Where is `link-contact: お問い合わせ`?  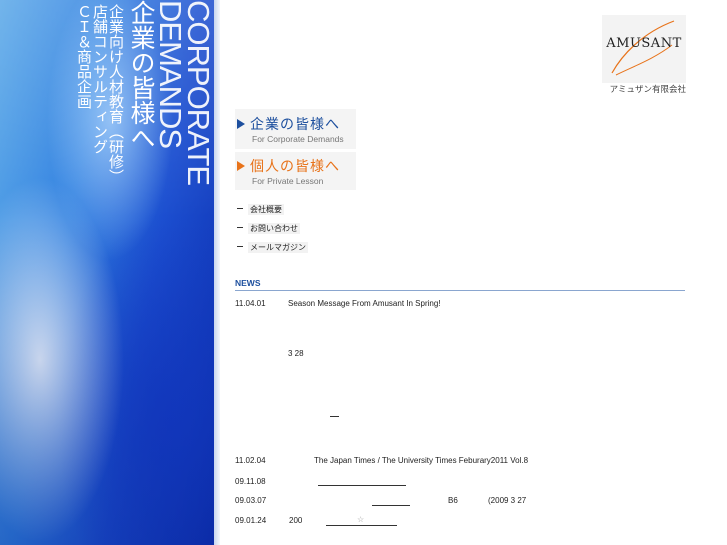 link-contact: お問い合わせ is located at coordinates (271, 232).